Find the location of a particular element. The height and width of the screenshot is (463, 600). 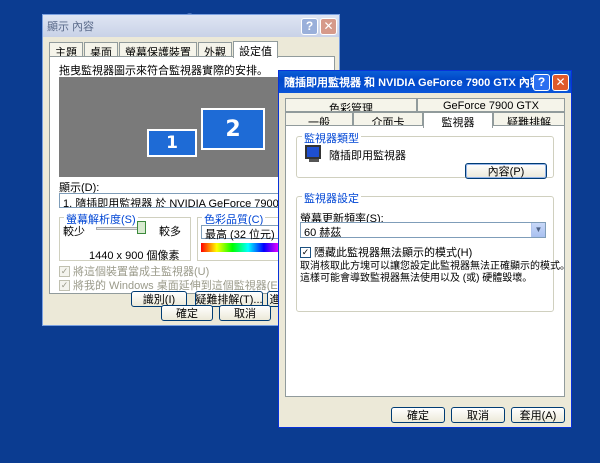

resolution-value: 1440 x 900 個像素 is located at coordinates (134, 256).